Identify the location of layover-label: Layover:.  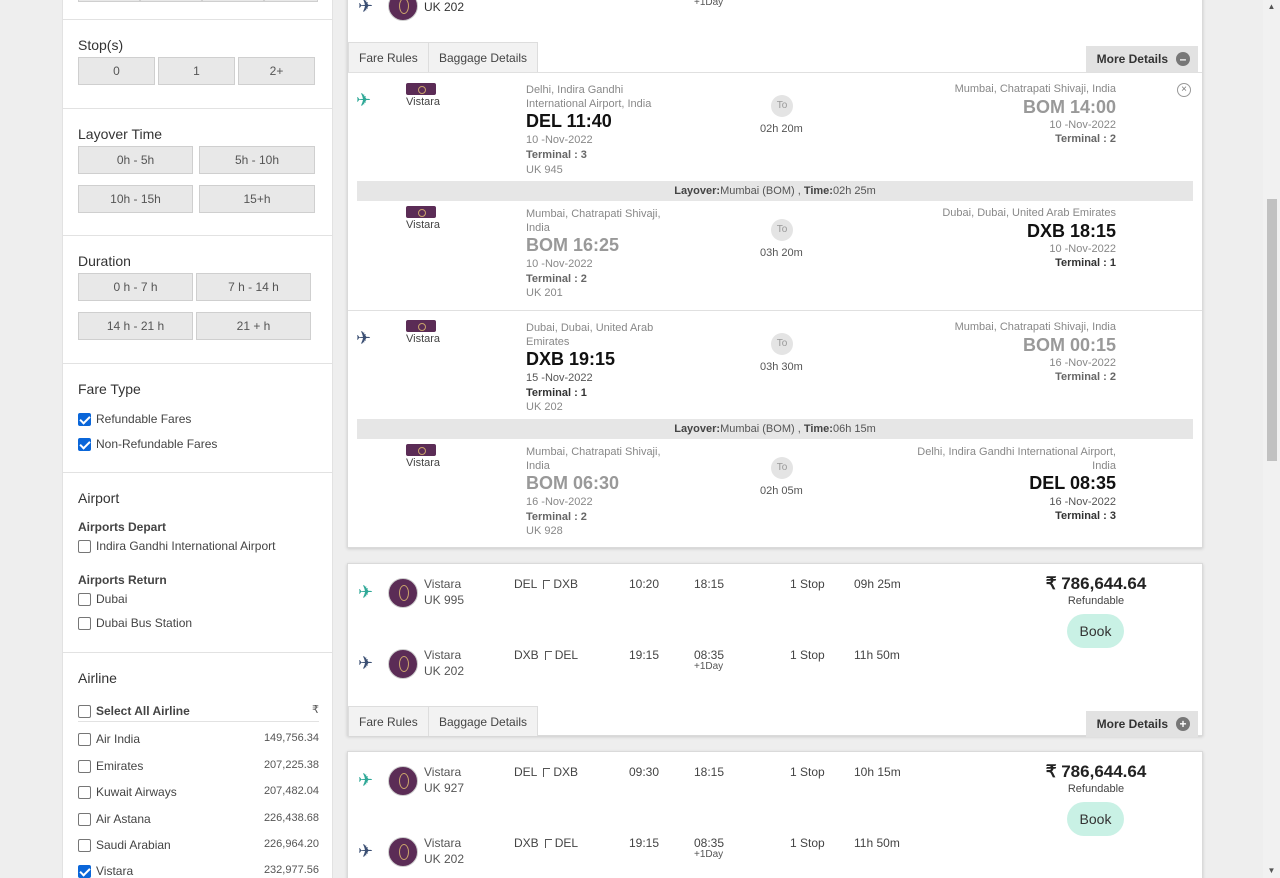
(697, 429).